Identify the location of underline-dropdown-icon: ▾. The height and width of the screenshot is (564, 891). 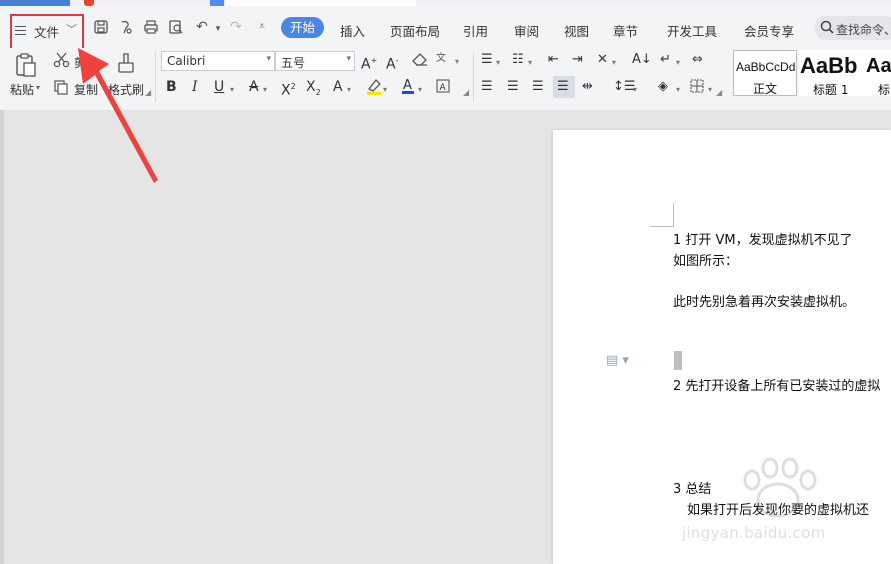
(232, 90).